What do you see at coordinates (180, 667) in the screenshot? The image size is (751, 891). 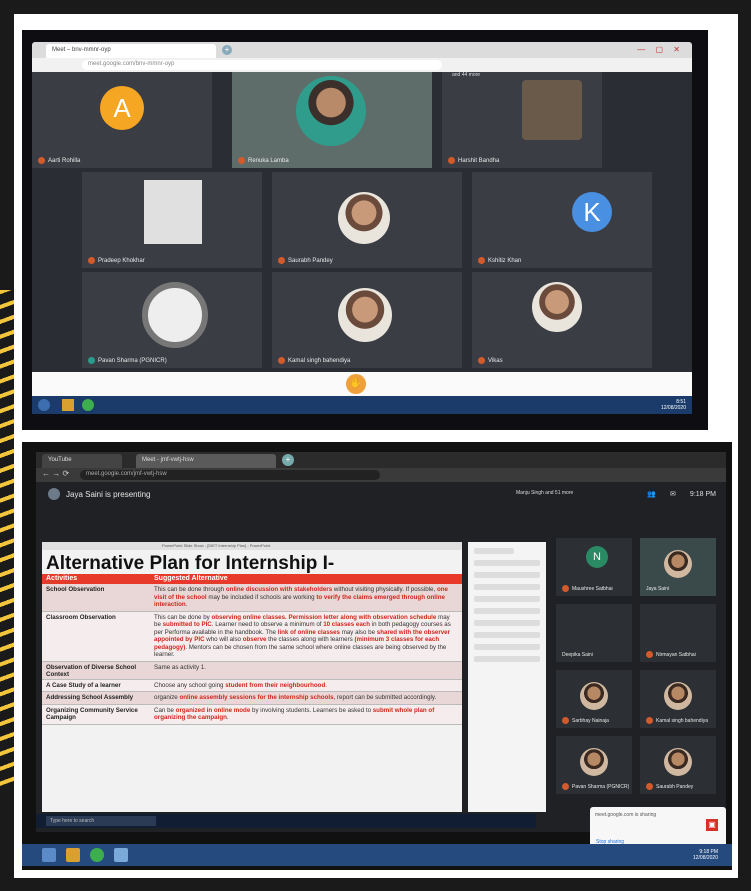 I see `body-text: Same as activity 1.` at bounding box center [180, 667].